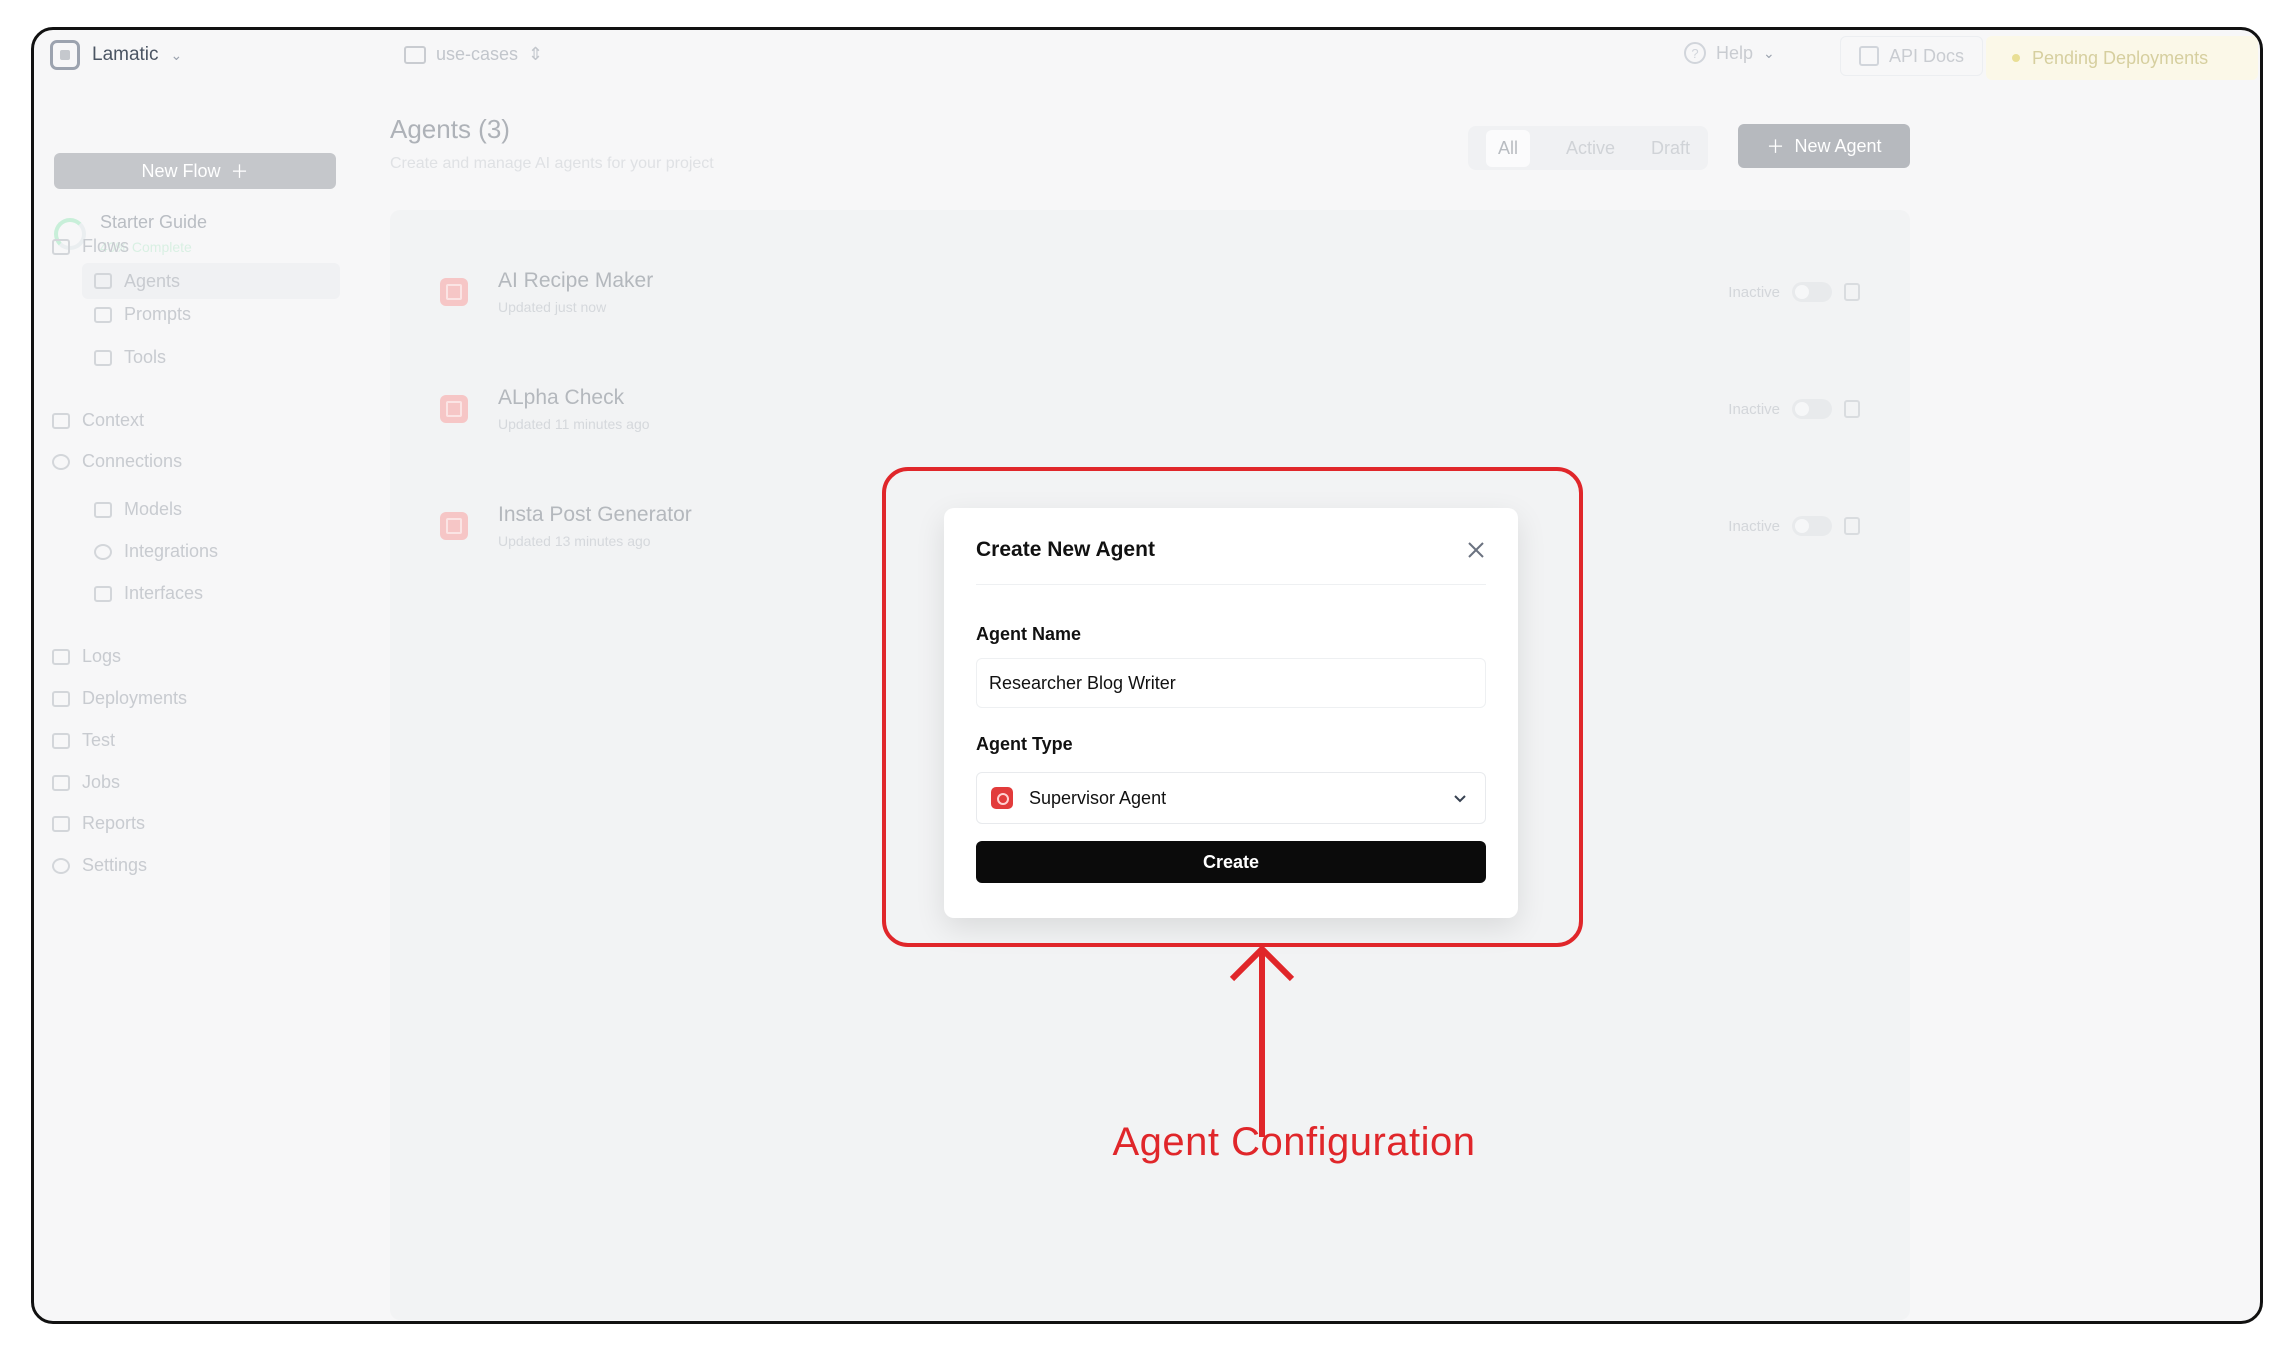 This screenshot has width=2291, height=1350. Describe the element at coordinates (135, 698) in the screenshot. I see `sidebar-item-label: Deployments` at that location.